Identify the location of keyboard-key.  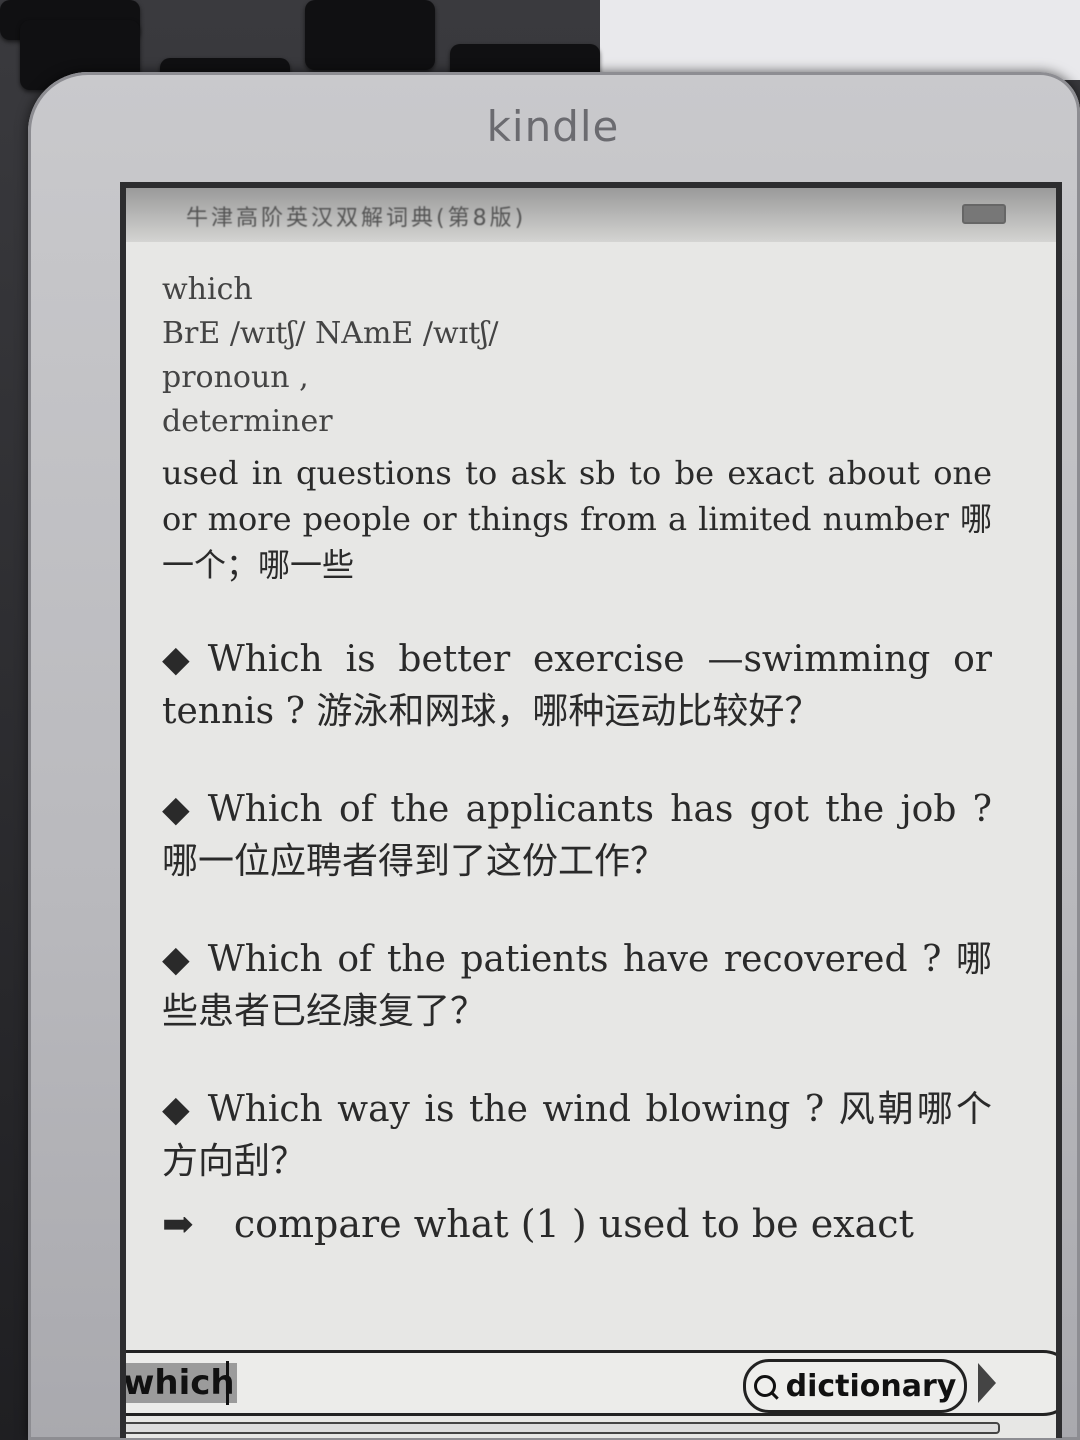
(370, 35).